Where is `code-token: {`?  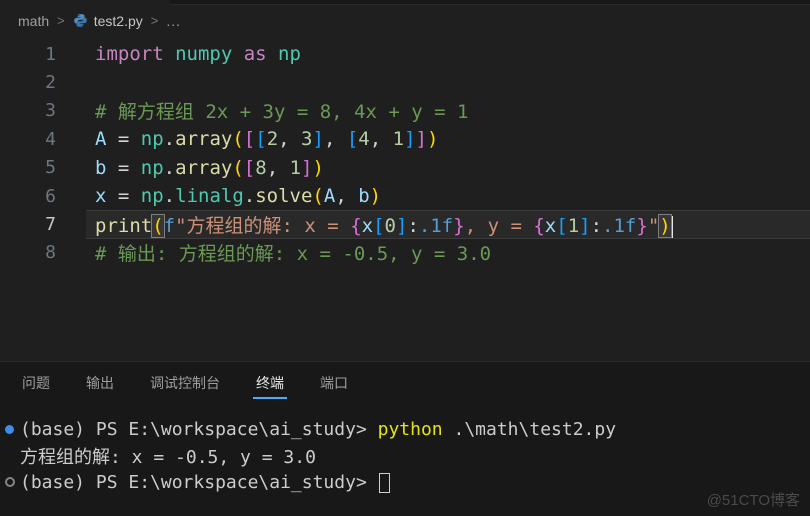 code-token: { is located at coordinates (356, 226).